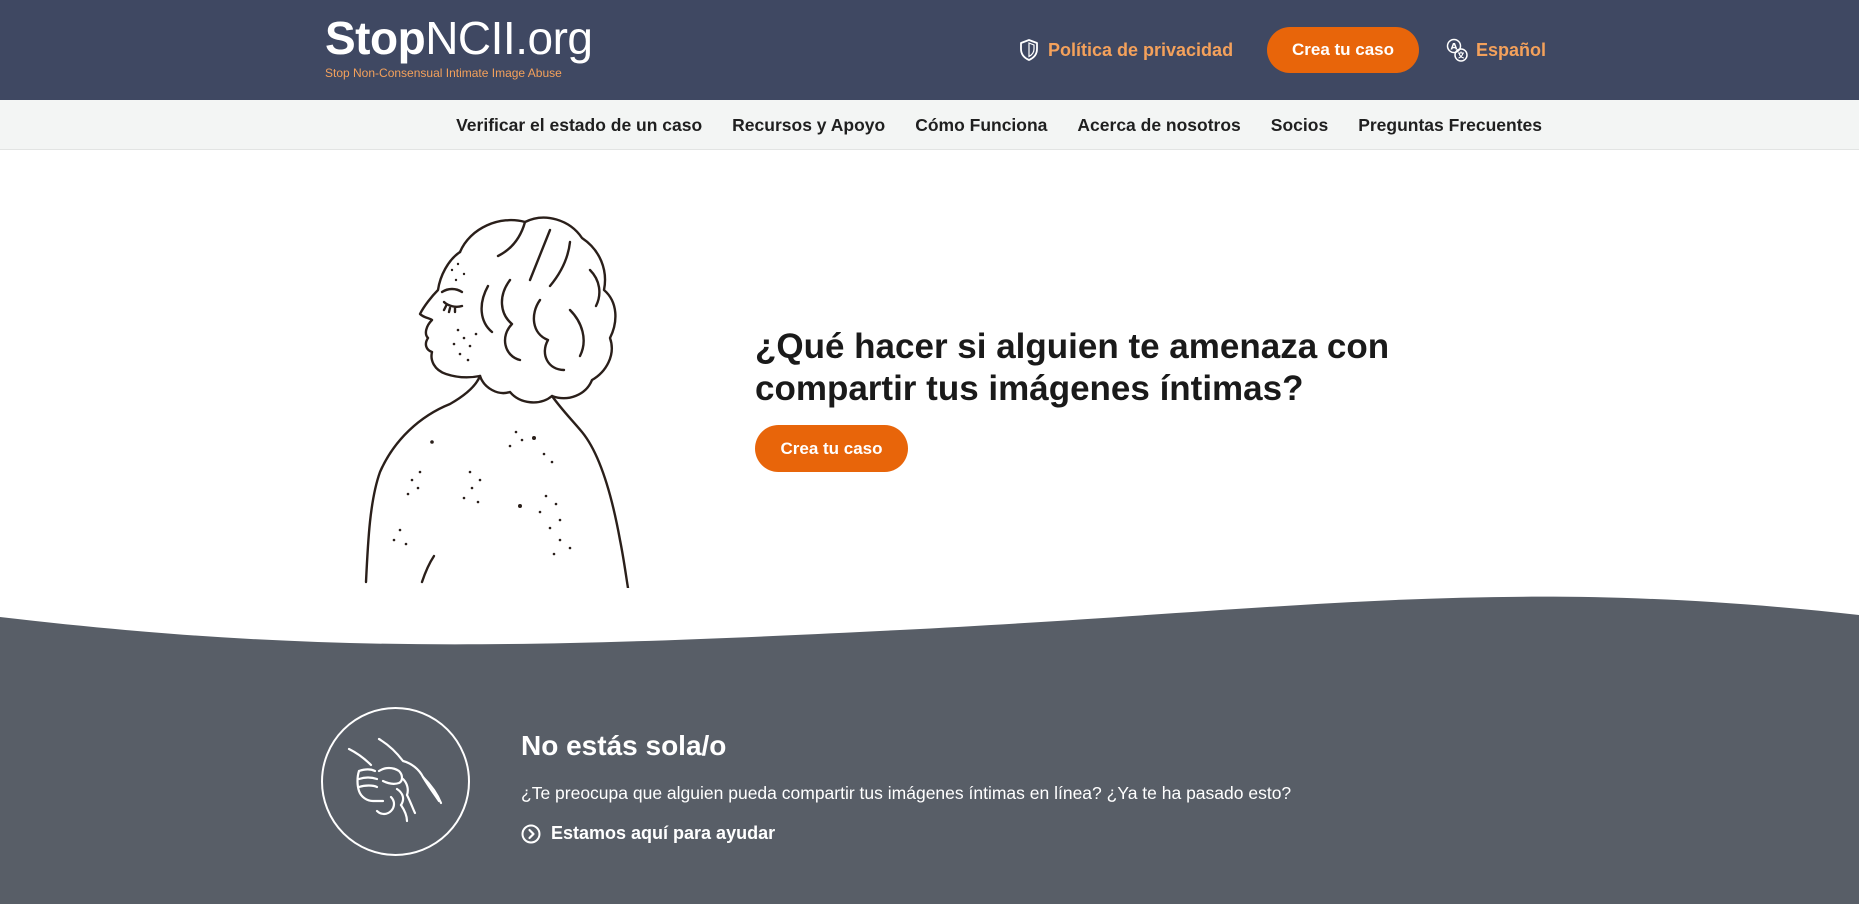  What do you see at coordinates (1457, 50) in the screenshot?
I see `translate-icon: A` at bounding box center [1457, 50].